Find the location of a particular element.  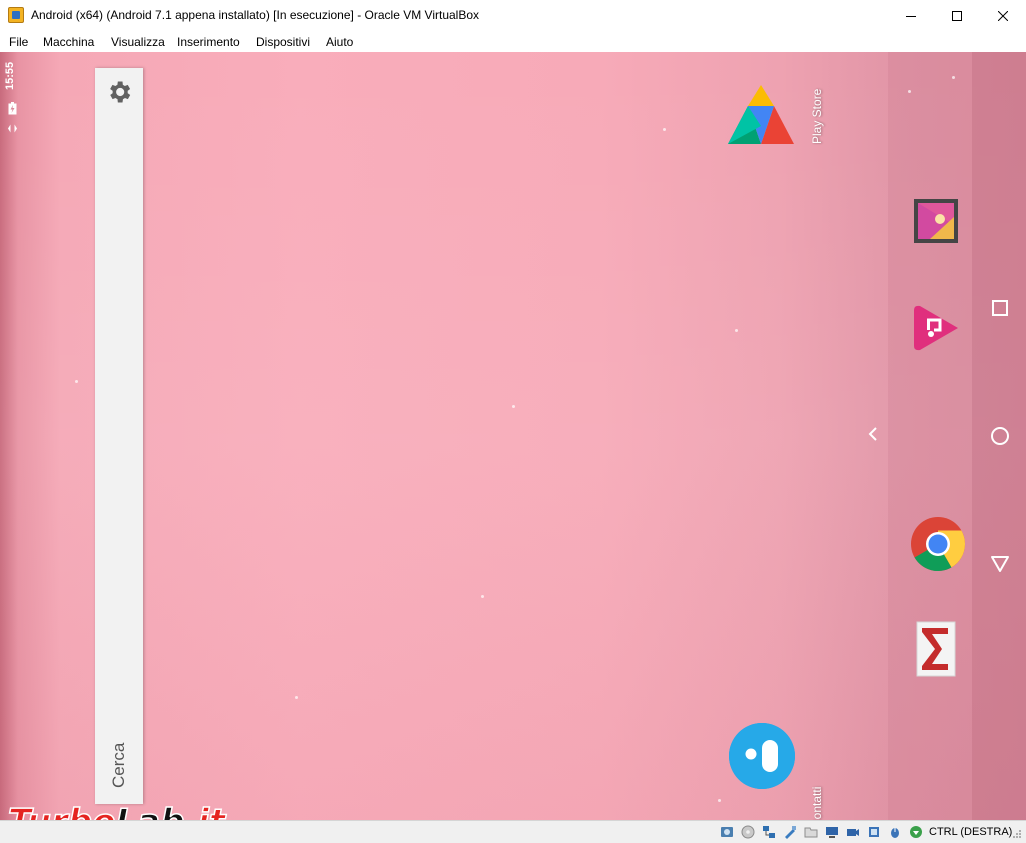

optical-drive-icon is located at coordinates (748, 832).